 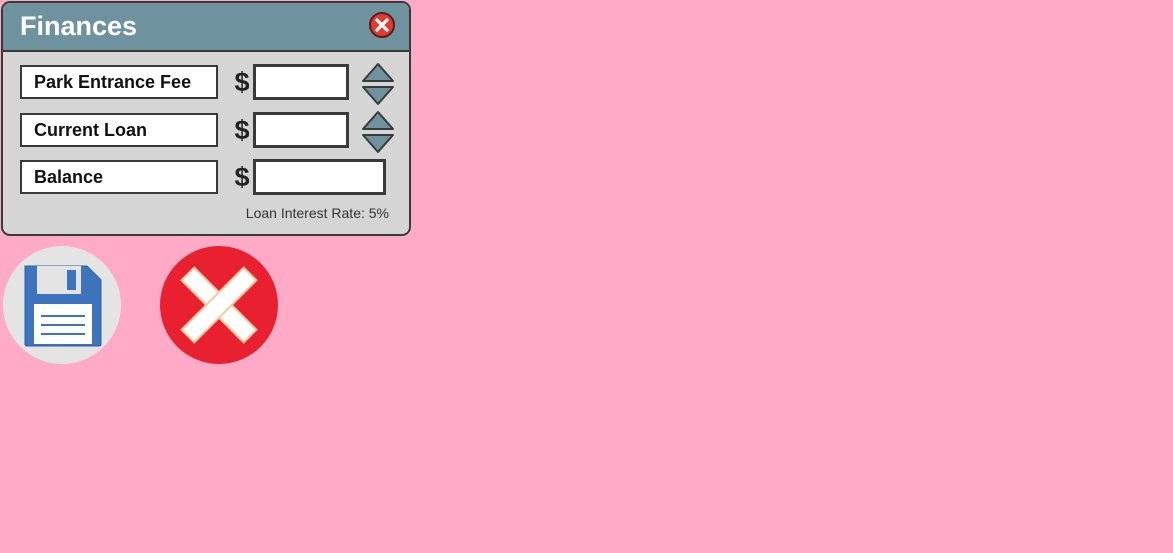 I want to click on balance-field, so click(x=319, y=177).